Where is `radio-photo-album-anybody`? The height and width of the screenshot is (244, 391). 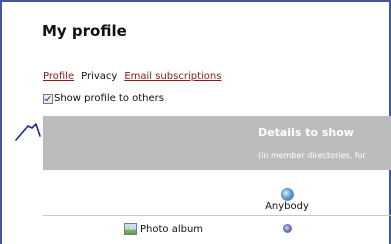 radio-photo-album-anybody is located at coordinates (287, 228).